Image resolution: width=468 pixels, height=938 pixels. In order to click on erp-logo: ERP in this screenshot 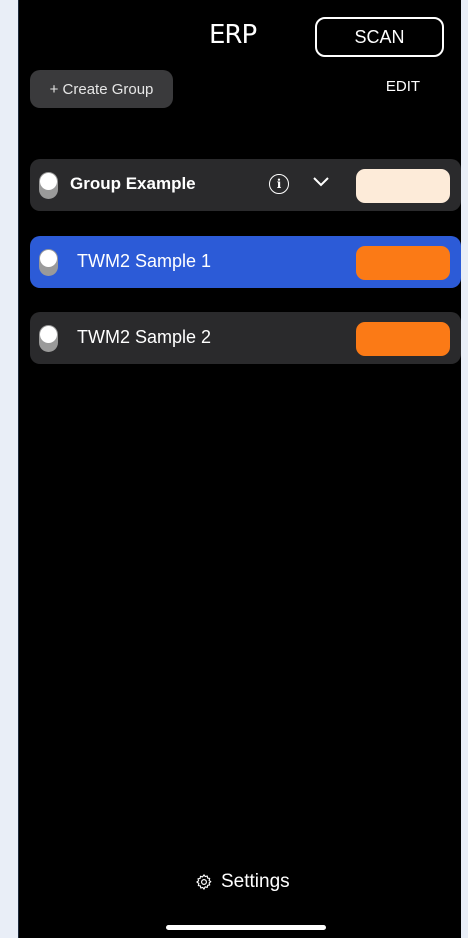, I will do `click(233, 35)`.